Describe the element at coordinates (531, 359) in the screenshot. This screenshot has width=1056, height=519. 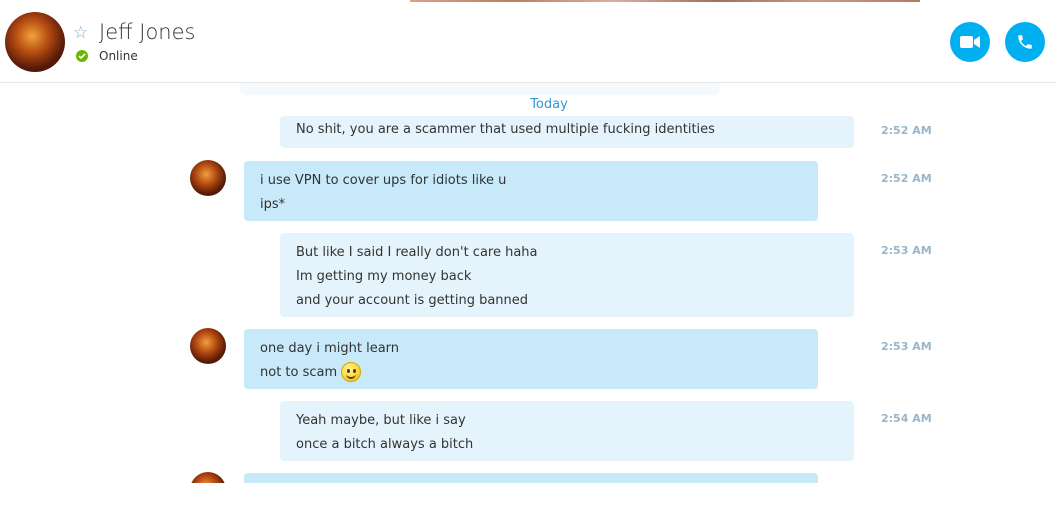
I see `message-bubble-incoming: one day i might learn not to scam` at that location.